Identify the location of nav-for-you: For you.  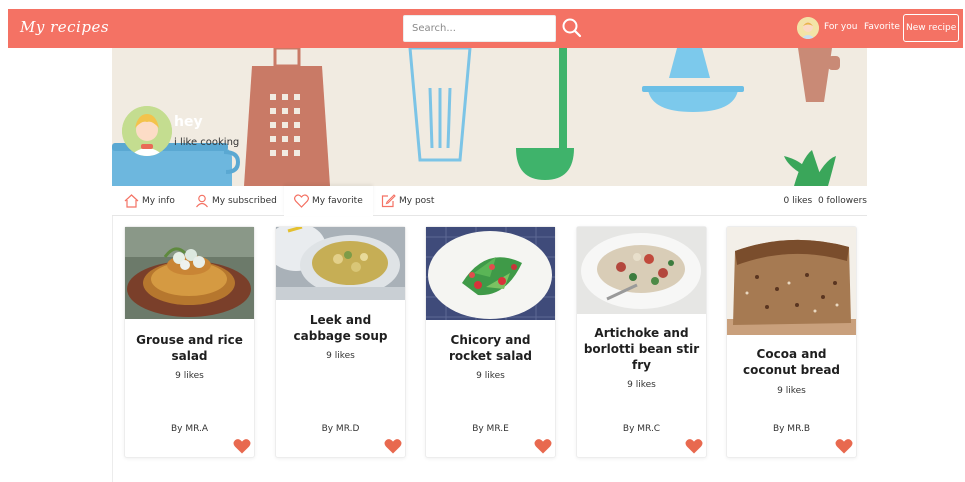
(840, 27).